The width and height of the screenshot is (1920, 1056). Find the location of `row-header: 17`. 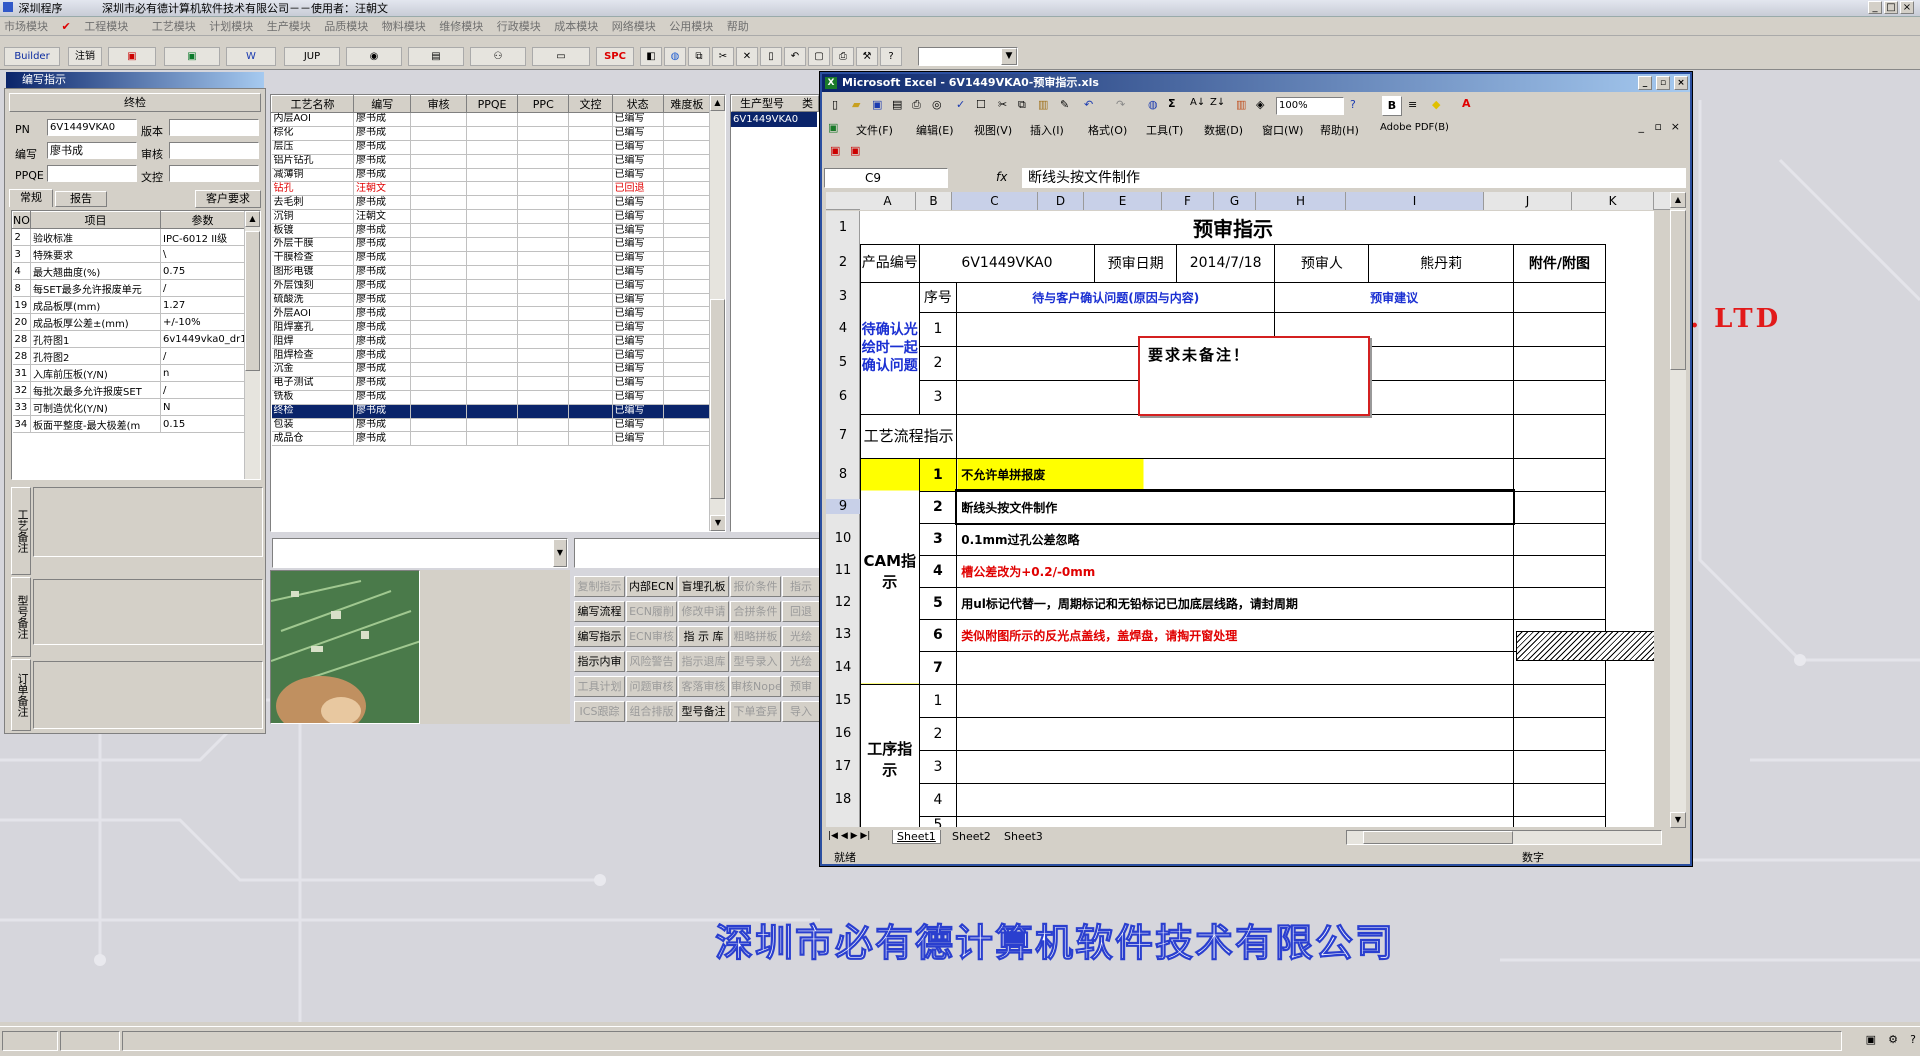

row-header: 17 is located at coordinates (843, 766).